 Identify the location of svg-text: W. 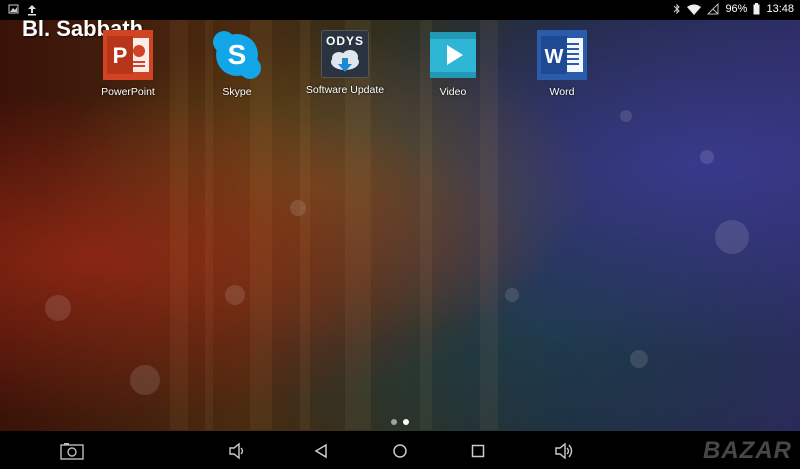
(554, 57).